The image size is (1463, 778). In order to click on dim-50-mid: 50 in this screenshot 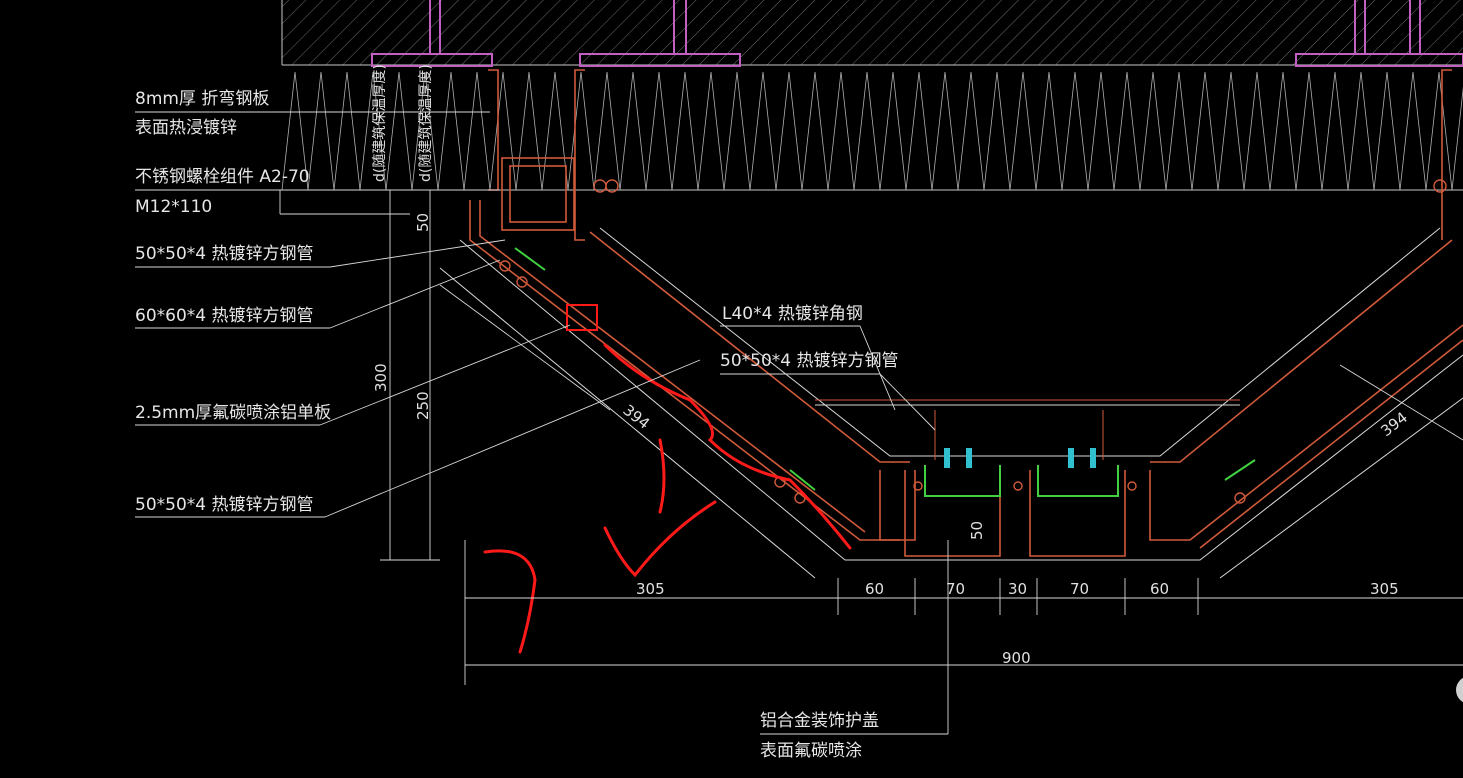, I will do `click(977, 530)`.